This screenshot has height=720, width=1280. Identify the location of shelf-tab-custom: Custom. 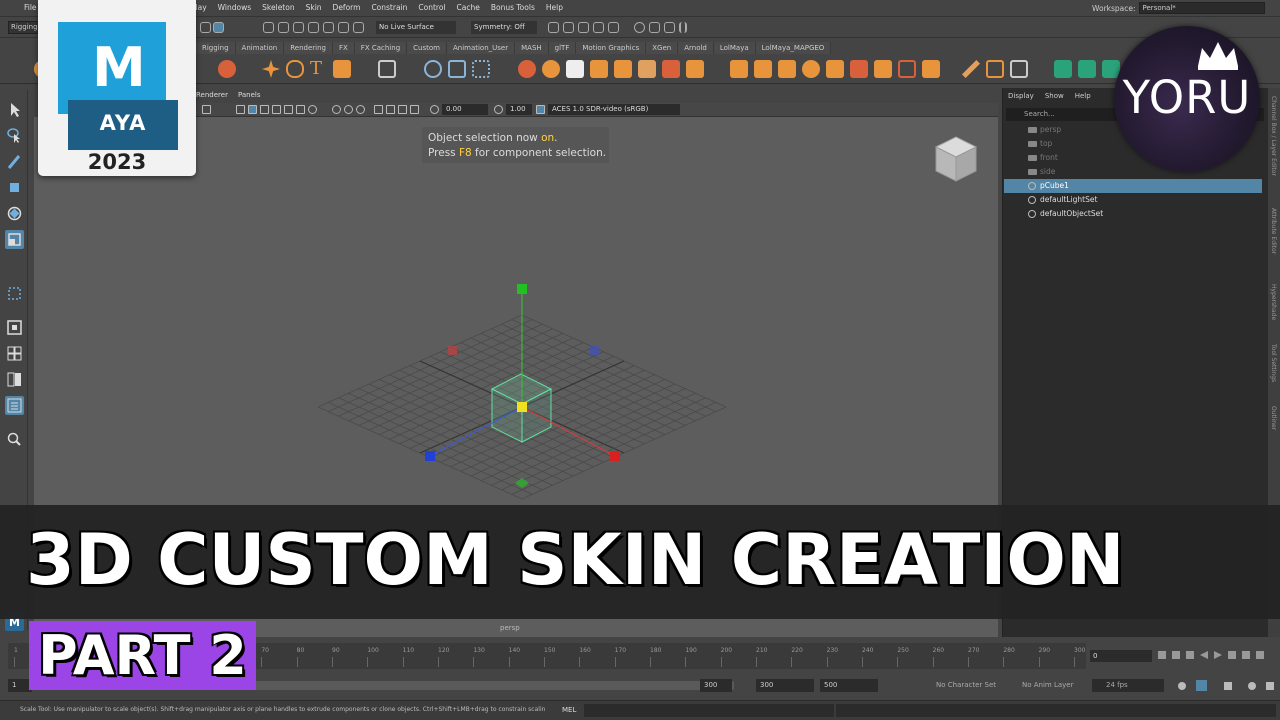
(427, 48).